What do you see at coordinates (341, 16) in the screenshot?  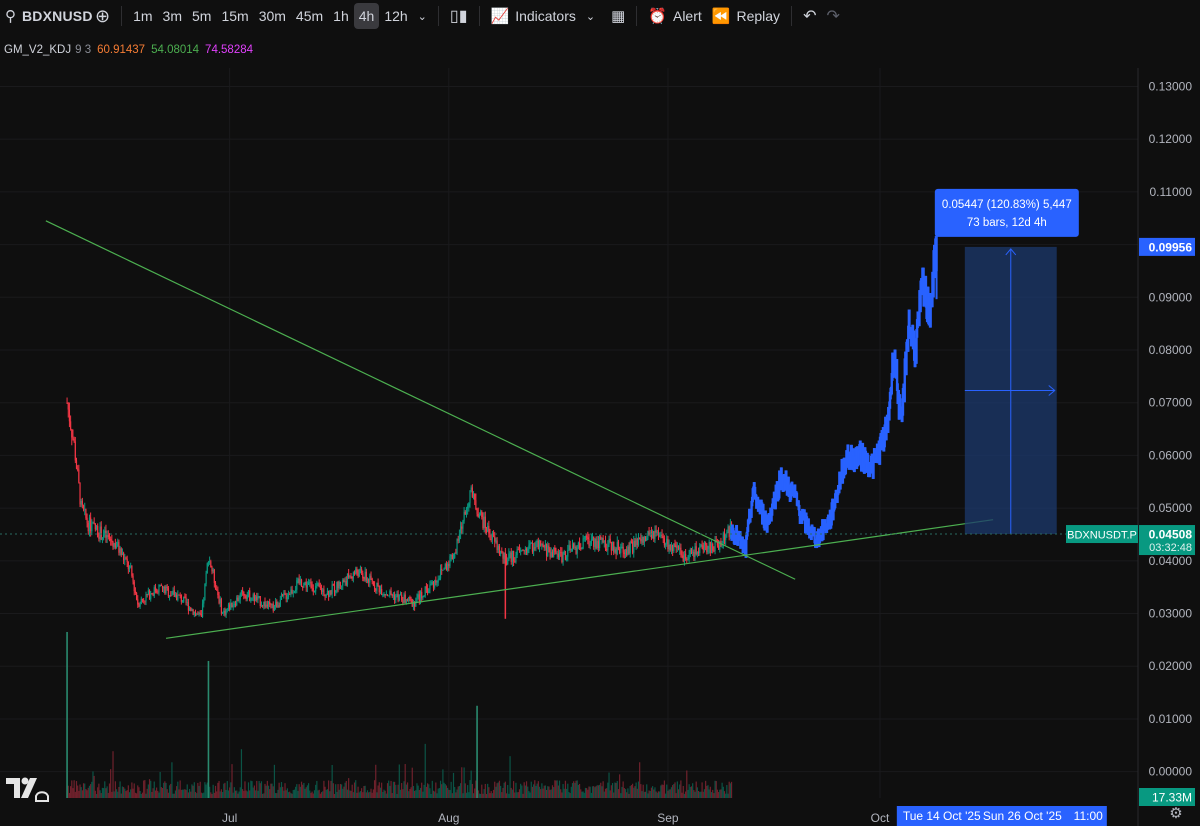 I see `interval-1h: 1h` at bounding box center [341, 16].